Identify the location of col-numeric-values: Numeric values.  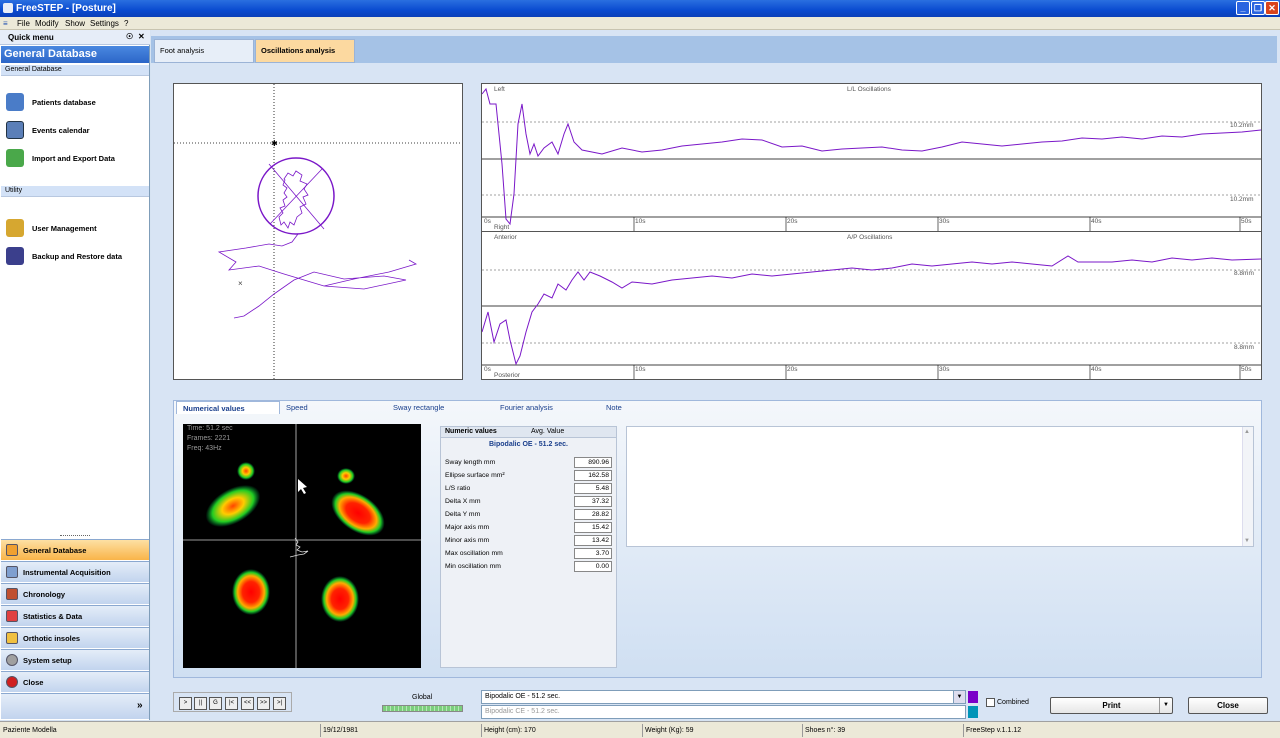
(471, 431).